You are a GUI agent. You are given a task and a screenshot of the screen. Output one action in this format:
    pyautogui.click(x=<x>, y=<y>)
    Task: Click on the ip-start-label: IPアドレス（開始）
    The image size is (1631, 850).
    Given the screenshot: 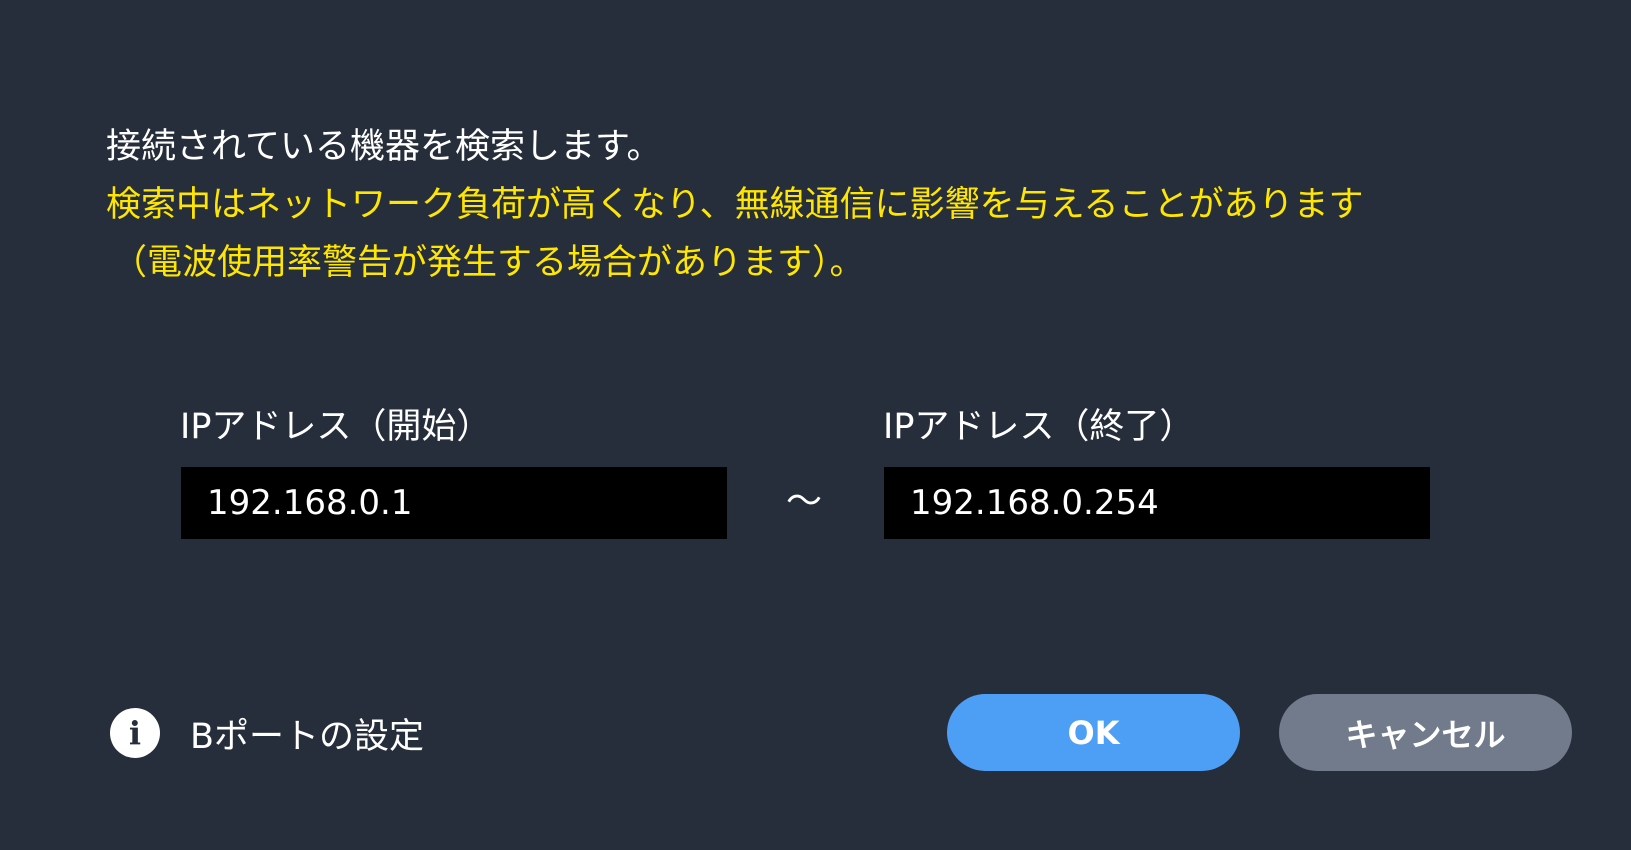 What is the action you would take?
    pyautogui.click(x=336, y=427)
    